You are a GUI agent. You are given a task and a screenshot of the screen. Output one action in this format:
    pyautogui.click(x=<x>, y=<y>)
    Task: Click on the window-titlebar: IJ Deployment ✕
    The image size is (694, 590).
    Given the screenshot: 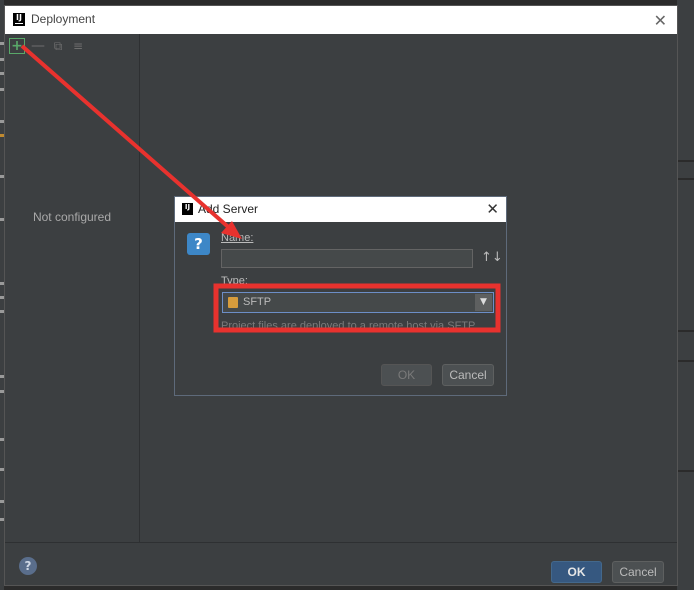 What is the action you would take?
    pyautogui.click(x=341, y=20)
    